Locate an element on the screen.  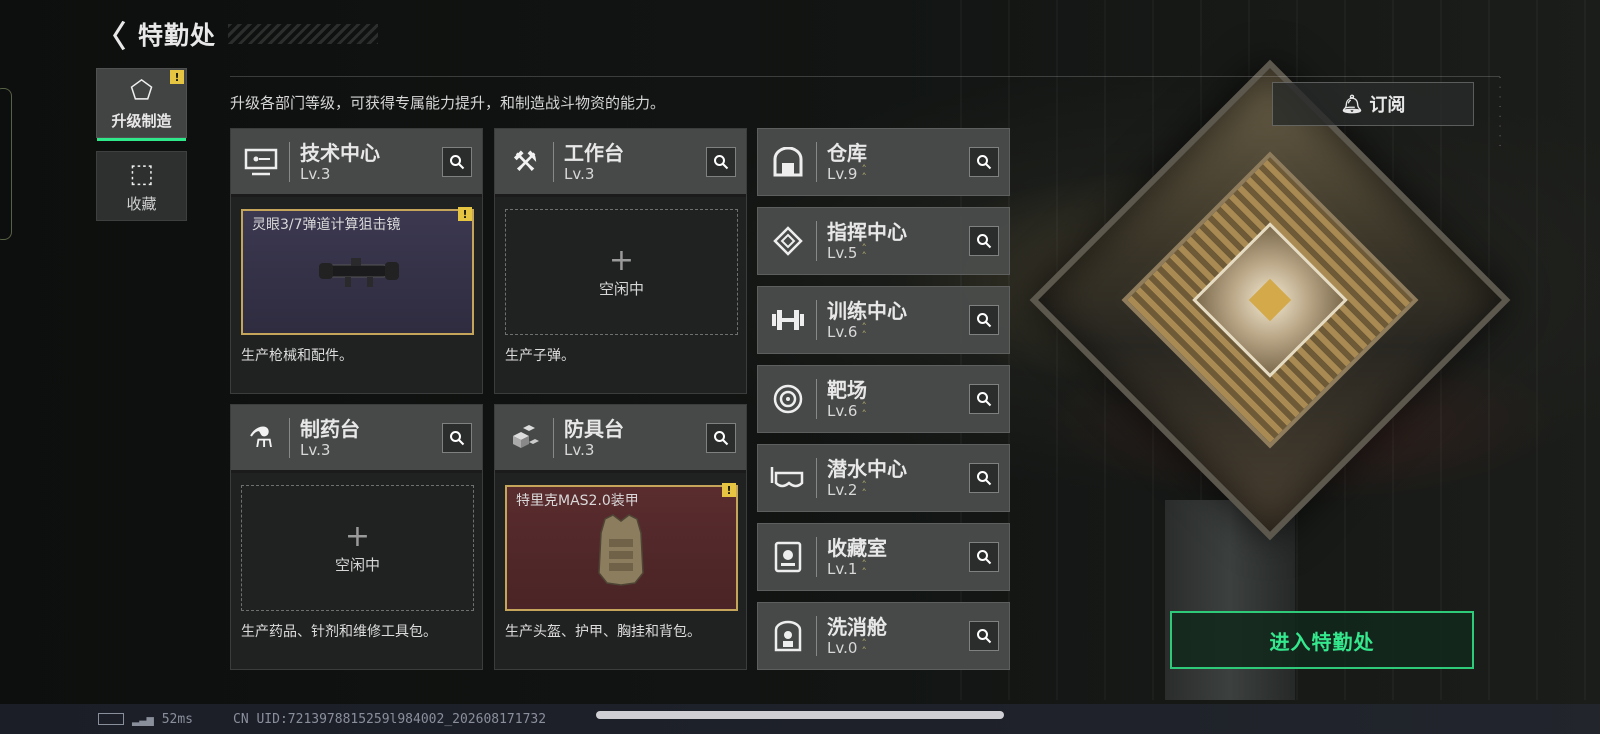
dept-name: 技术中心 is located at coordinates (340, 152).